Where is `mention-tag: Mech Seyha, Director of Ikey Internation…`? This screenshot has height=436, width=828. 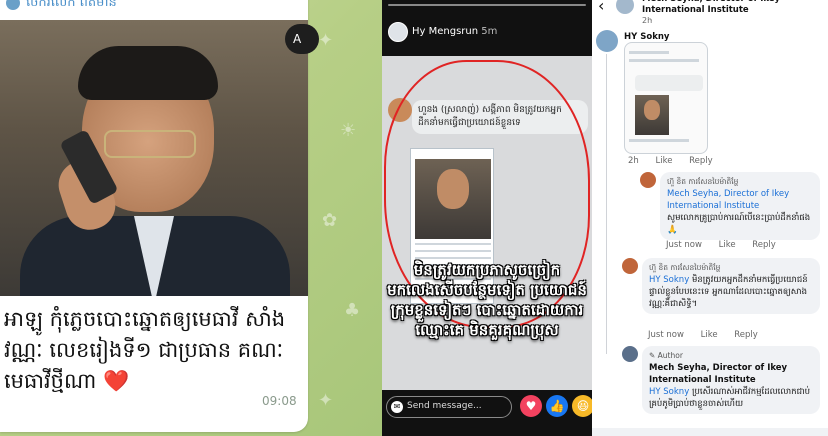 mention-tag: Mech Seyha, Director of Ikey Internation… is located at coordinates (740, 200).